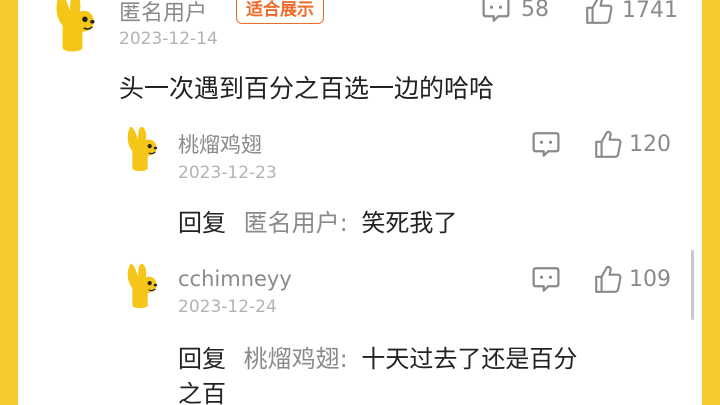 Image resolution: width=720 pixels, height=405 pixels. Describe the element at coordinates (235, 279) in the screenshot. I see `reply-username: cchimneyy` at that location.